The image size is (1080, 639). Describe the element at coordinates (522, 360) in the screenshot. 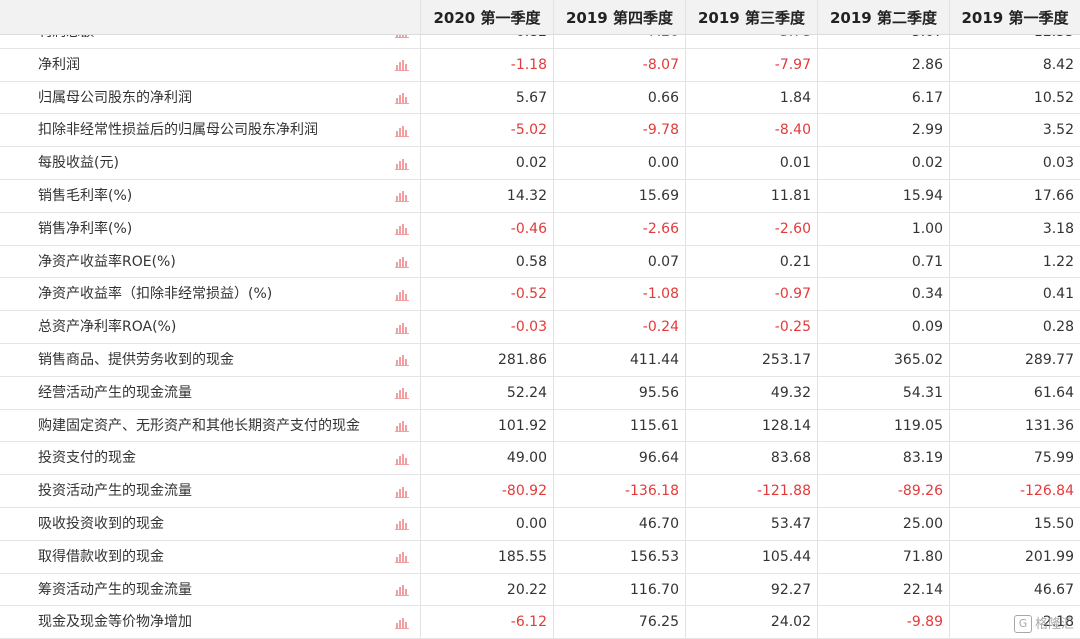

I see `cell-value: 281.86` at that location.